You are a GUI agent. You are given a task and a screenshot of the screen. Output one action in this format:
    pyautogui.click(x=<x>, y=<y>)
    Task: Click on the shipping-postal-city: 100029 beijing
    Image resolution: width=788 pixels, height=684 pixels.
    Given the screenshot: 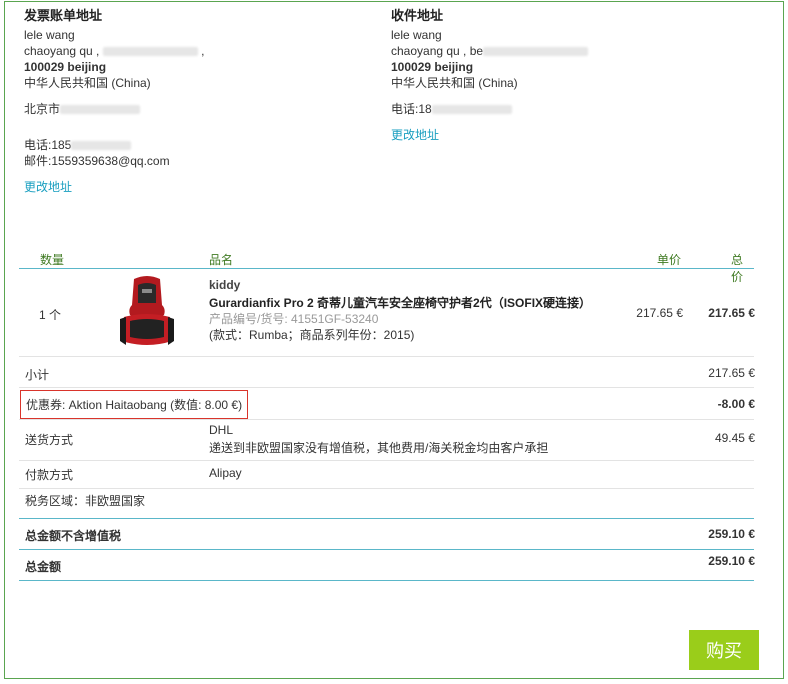 What is the action you would take?
    pyautogui.click(x=432, y=67)
    